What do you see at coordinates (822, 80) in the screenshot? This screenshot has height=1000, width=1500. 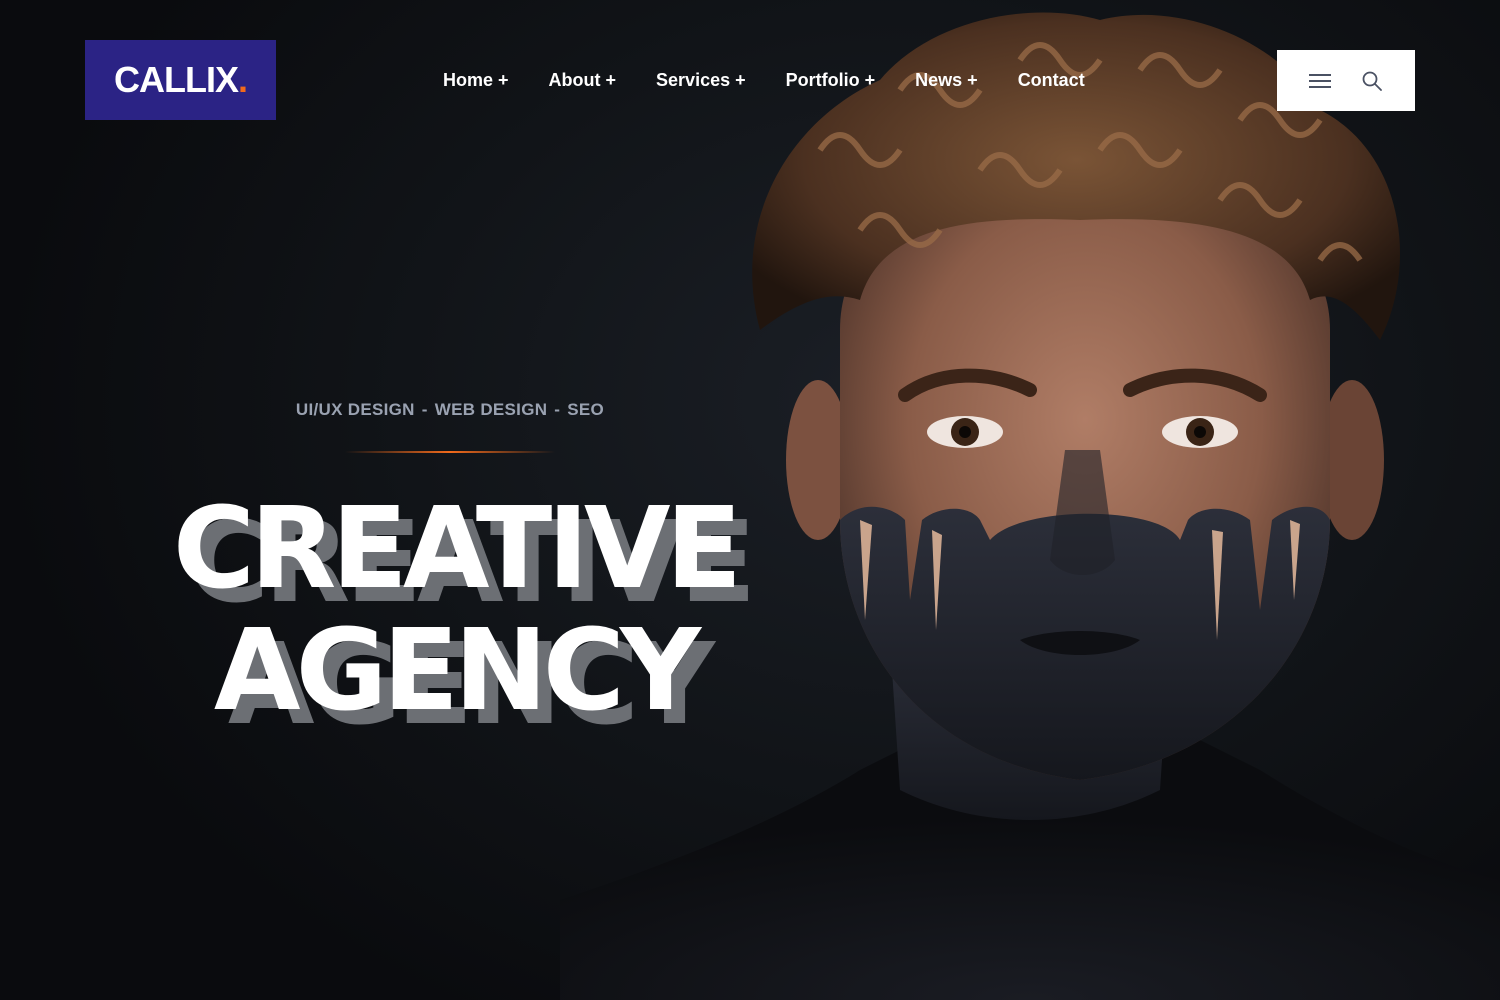 I see `nav-item-label: Portfolio` at bounding box center [822, 80].